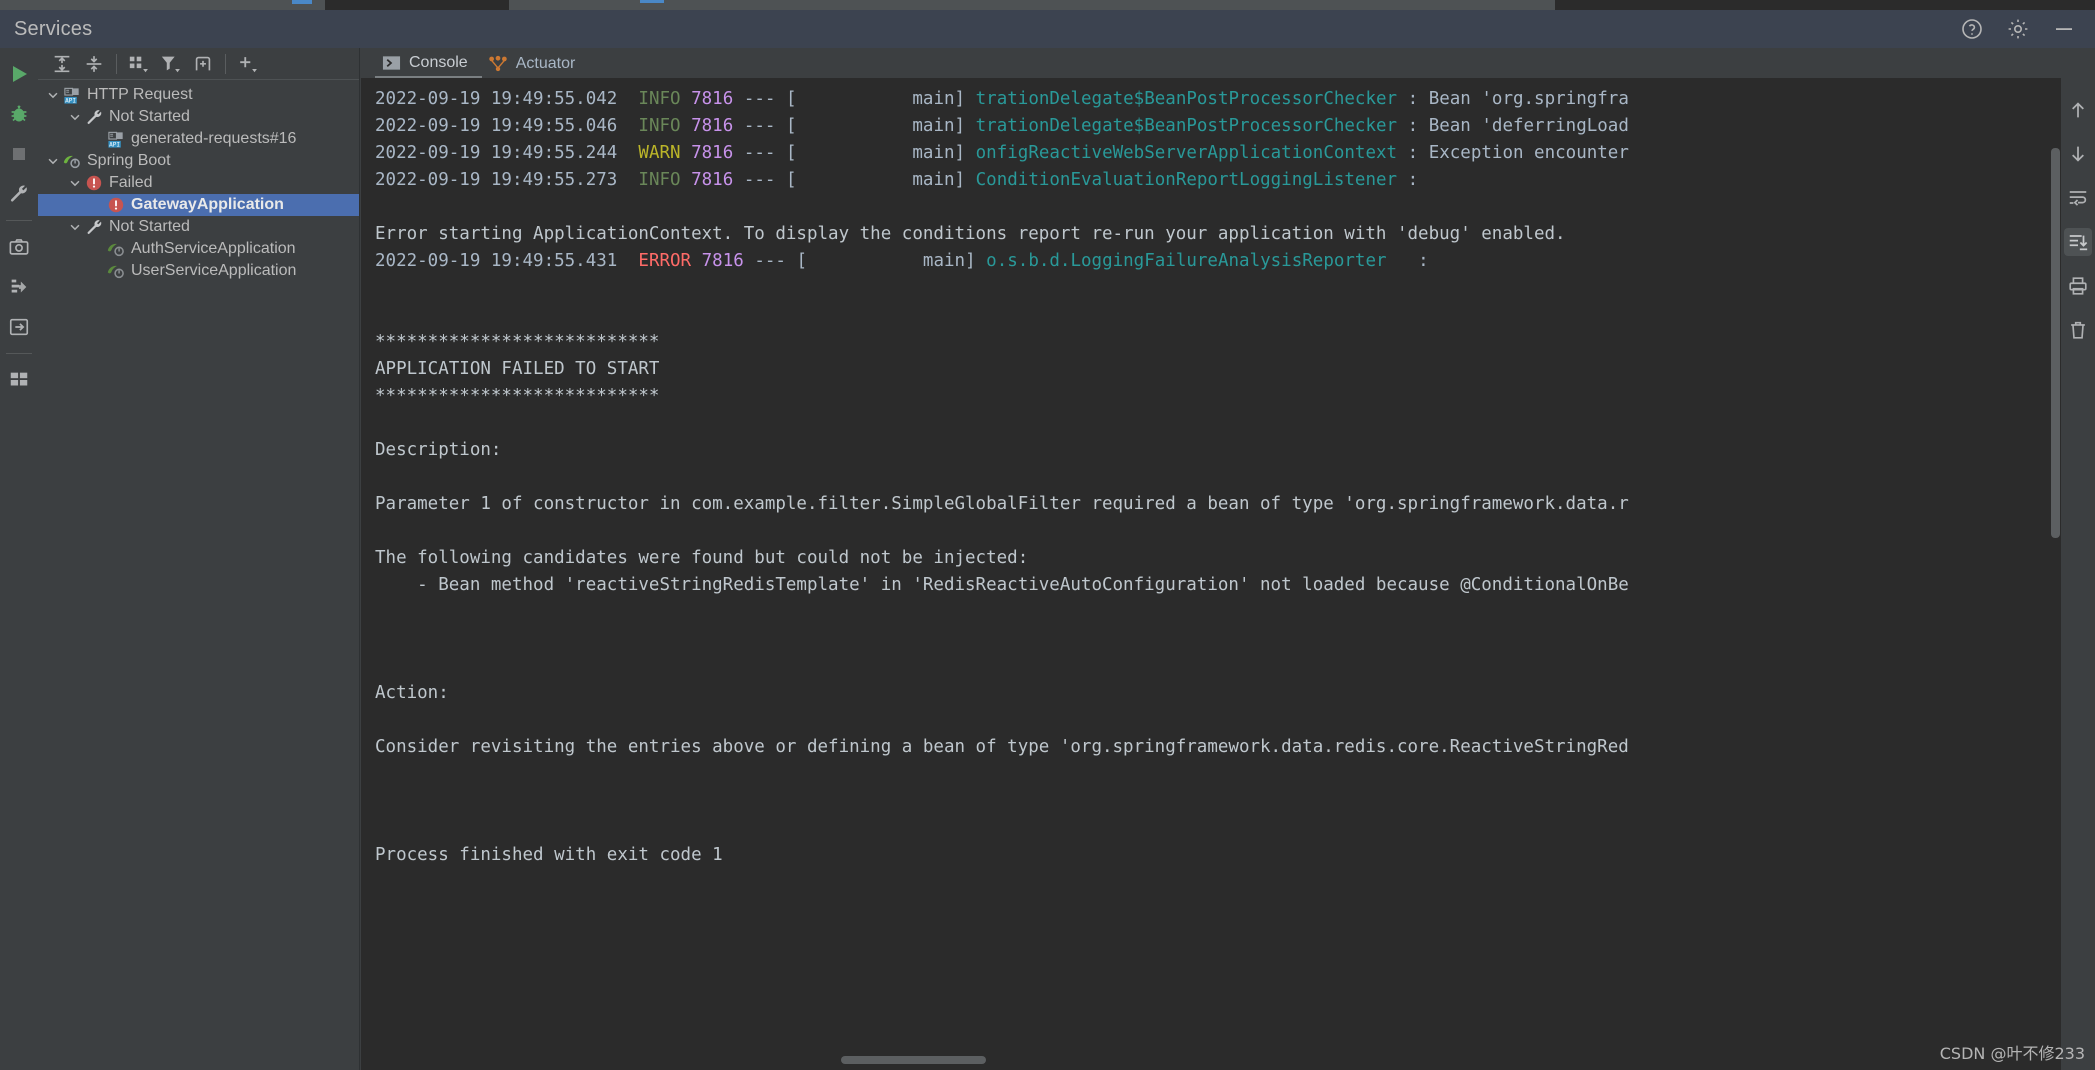  Describe the element at coordinates (213, 248) in the screenshot. I see `tree-node-label: AuthServiceApplication` at that location.